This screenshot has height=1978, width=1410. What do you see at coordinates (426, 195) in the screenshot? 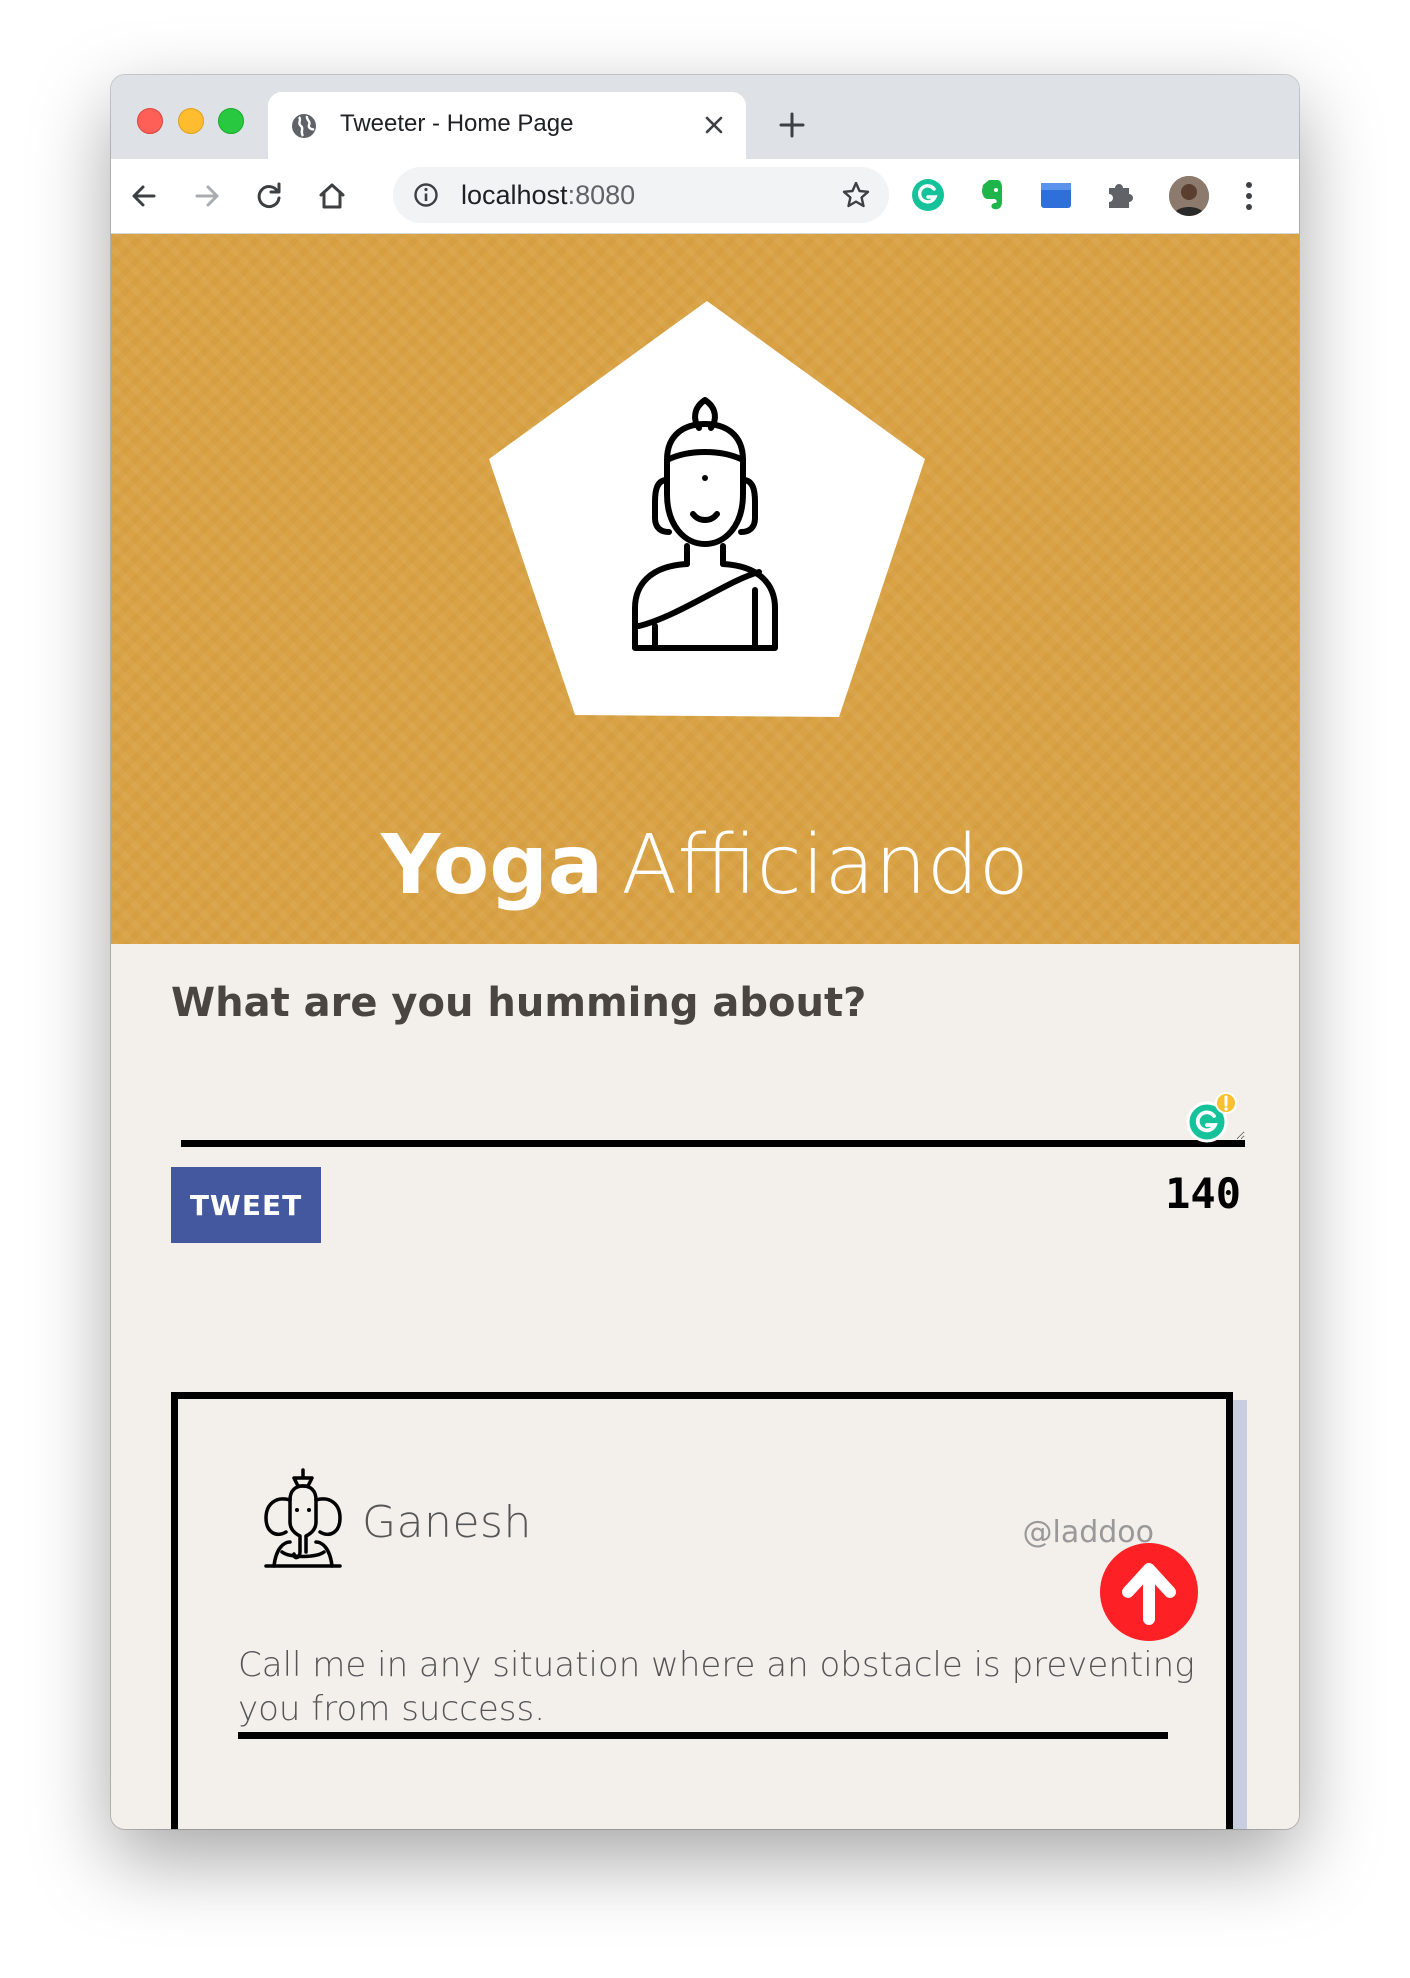
I see `info-icon` at bounding box center [426, 195].